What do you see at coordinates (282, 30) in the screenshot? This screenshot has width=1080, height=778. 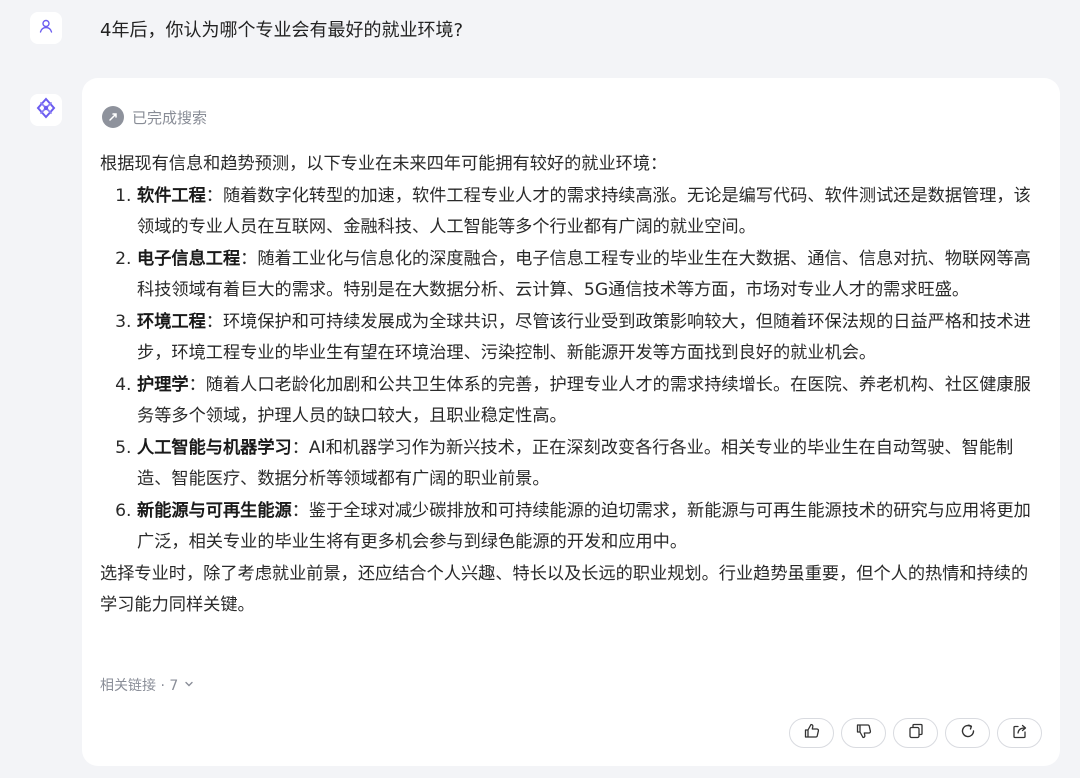 I see `user-question: 4年后，你认为哪个专业会有最好的就业环境?` at bounding box center [282, 30].